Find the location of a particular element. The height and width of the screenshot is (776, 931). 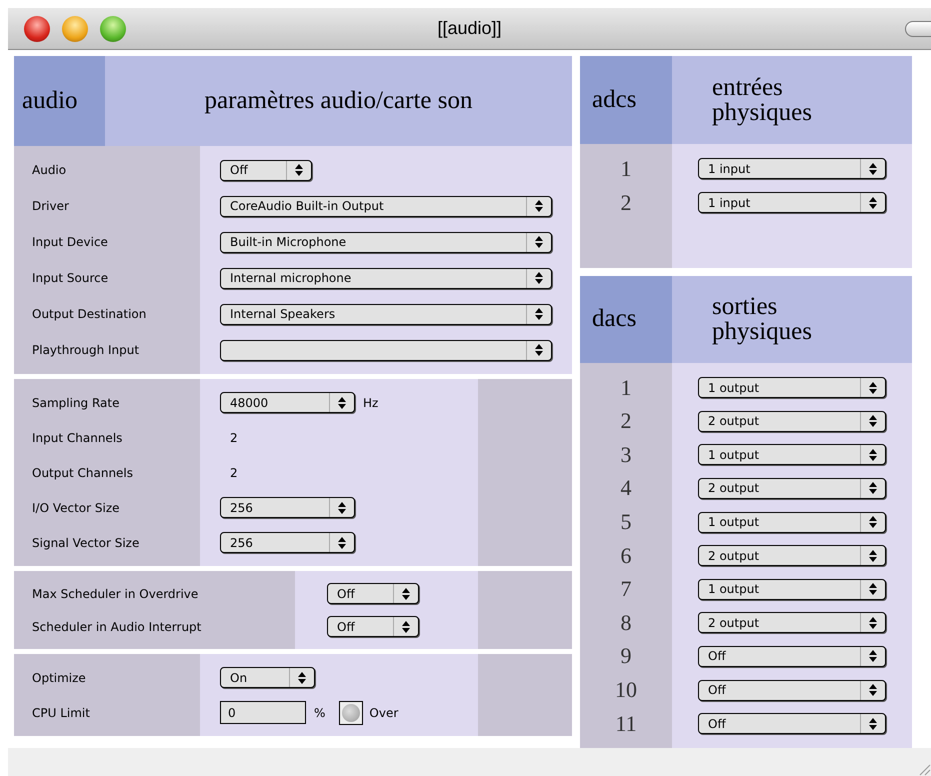

dropdown: On is located at coordinates (267, 677).